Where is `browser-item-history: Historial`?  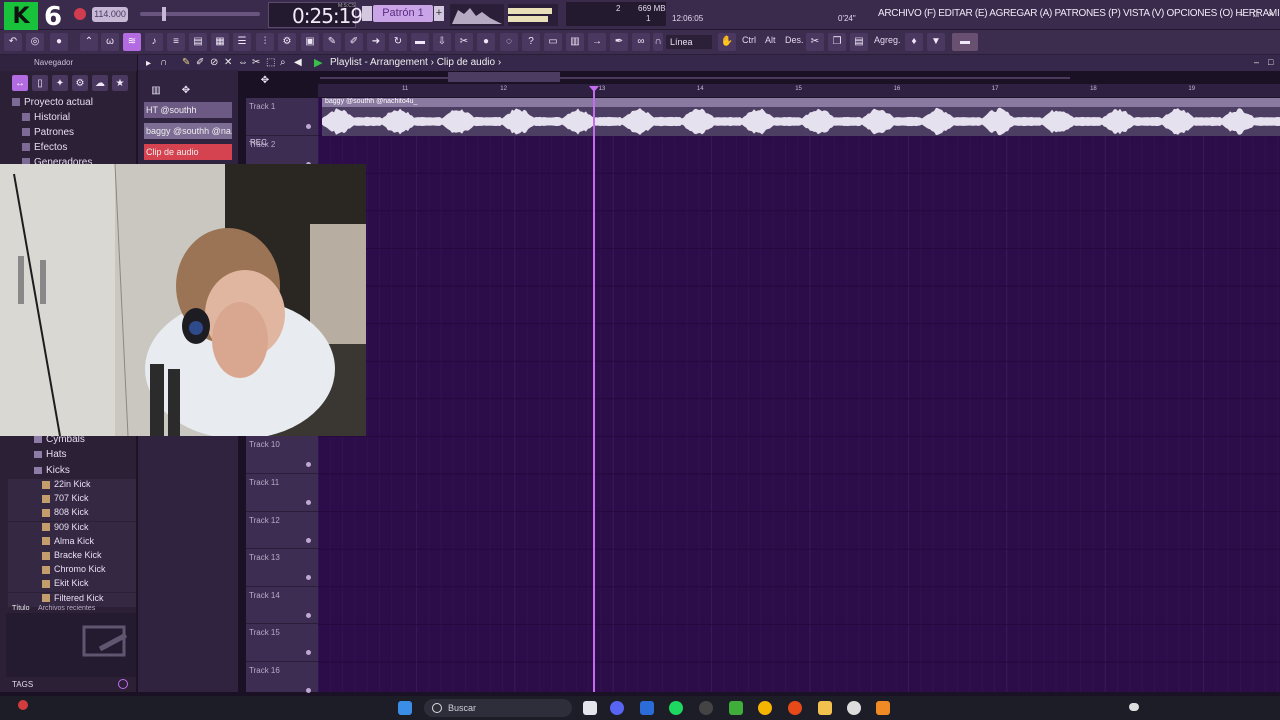
browser-item-history: Historial is located at coordinates (68, 119).